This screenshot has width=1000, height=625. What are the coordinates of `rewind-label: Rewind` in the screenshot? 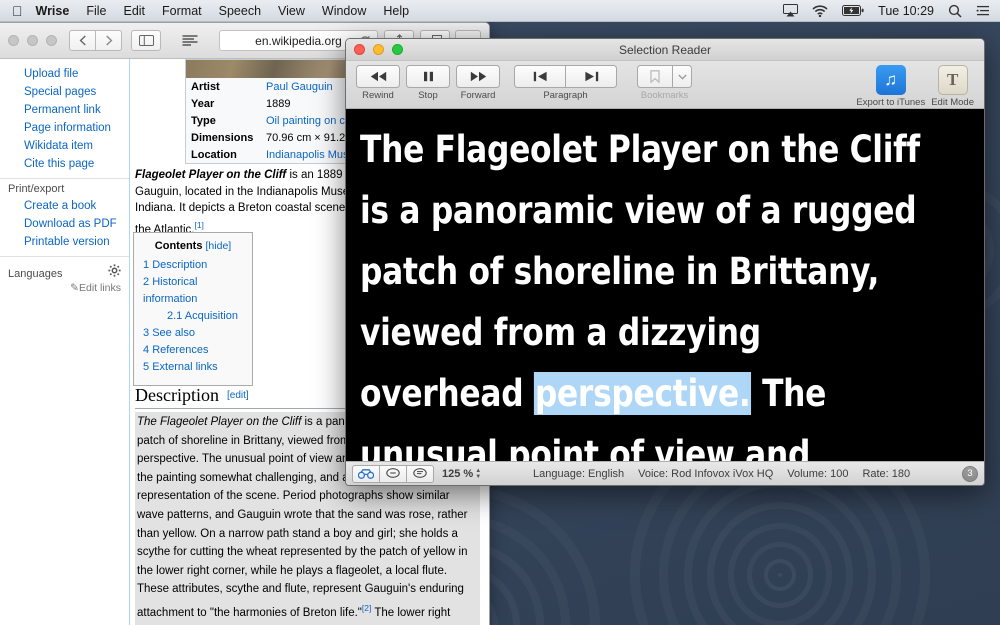 It's located at (378, 95).